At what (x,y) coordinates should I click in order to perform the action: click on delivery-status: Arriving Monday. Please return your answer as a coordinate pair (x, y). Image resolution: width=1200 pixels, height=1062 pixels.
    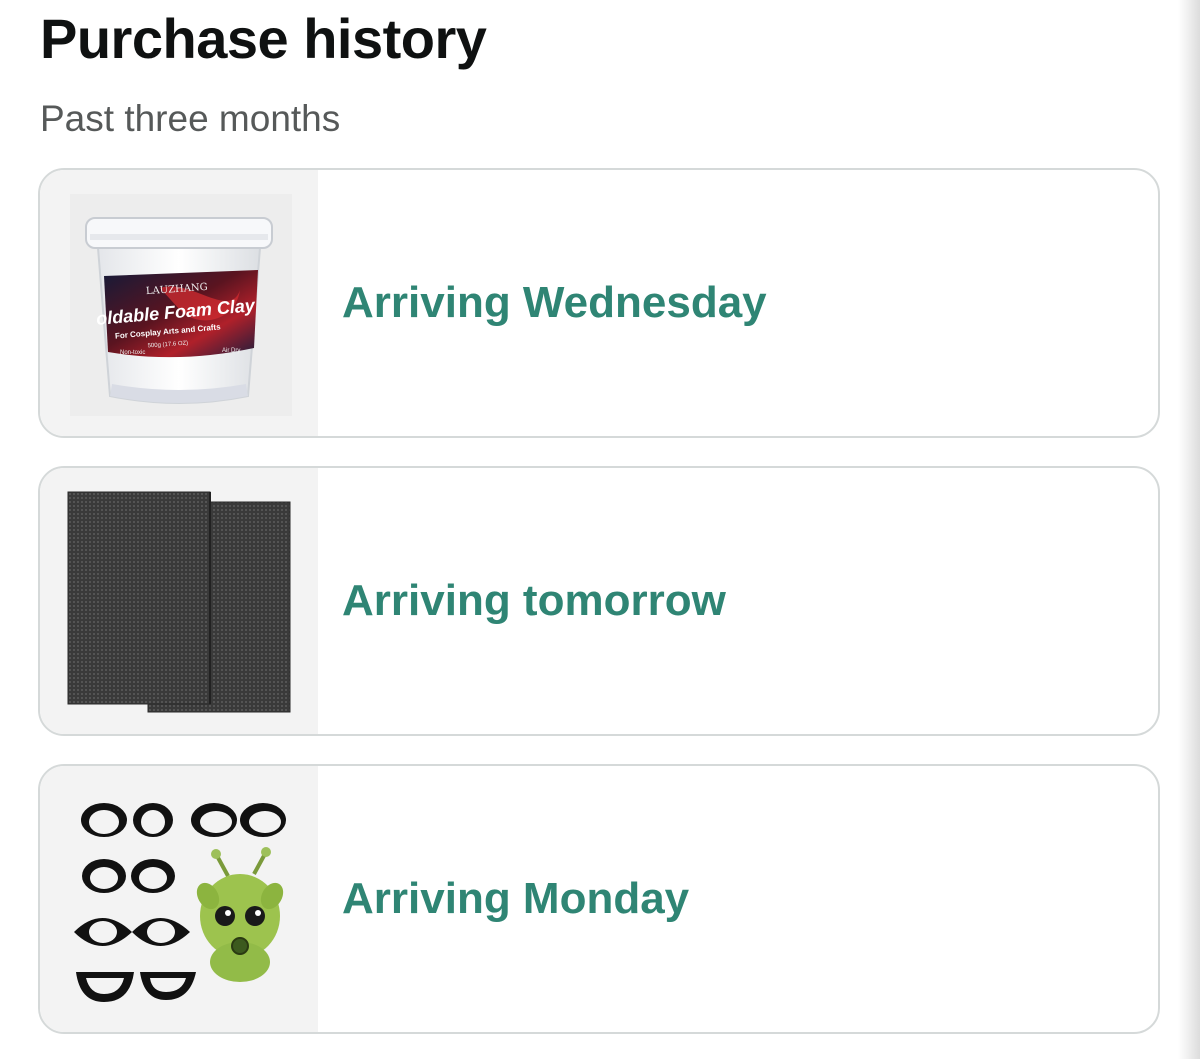
    Looking at the image, I should click on (515, 899).